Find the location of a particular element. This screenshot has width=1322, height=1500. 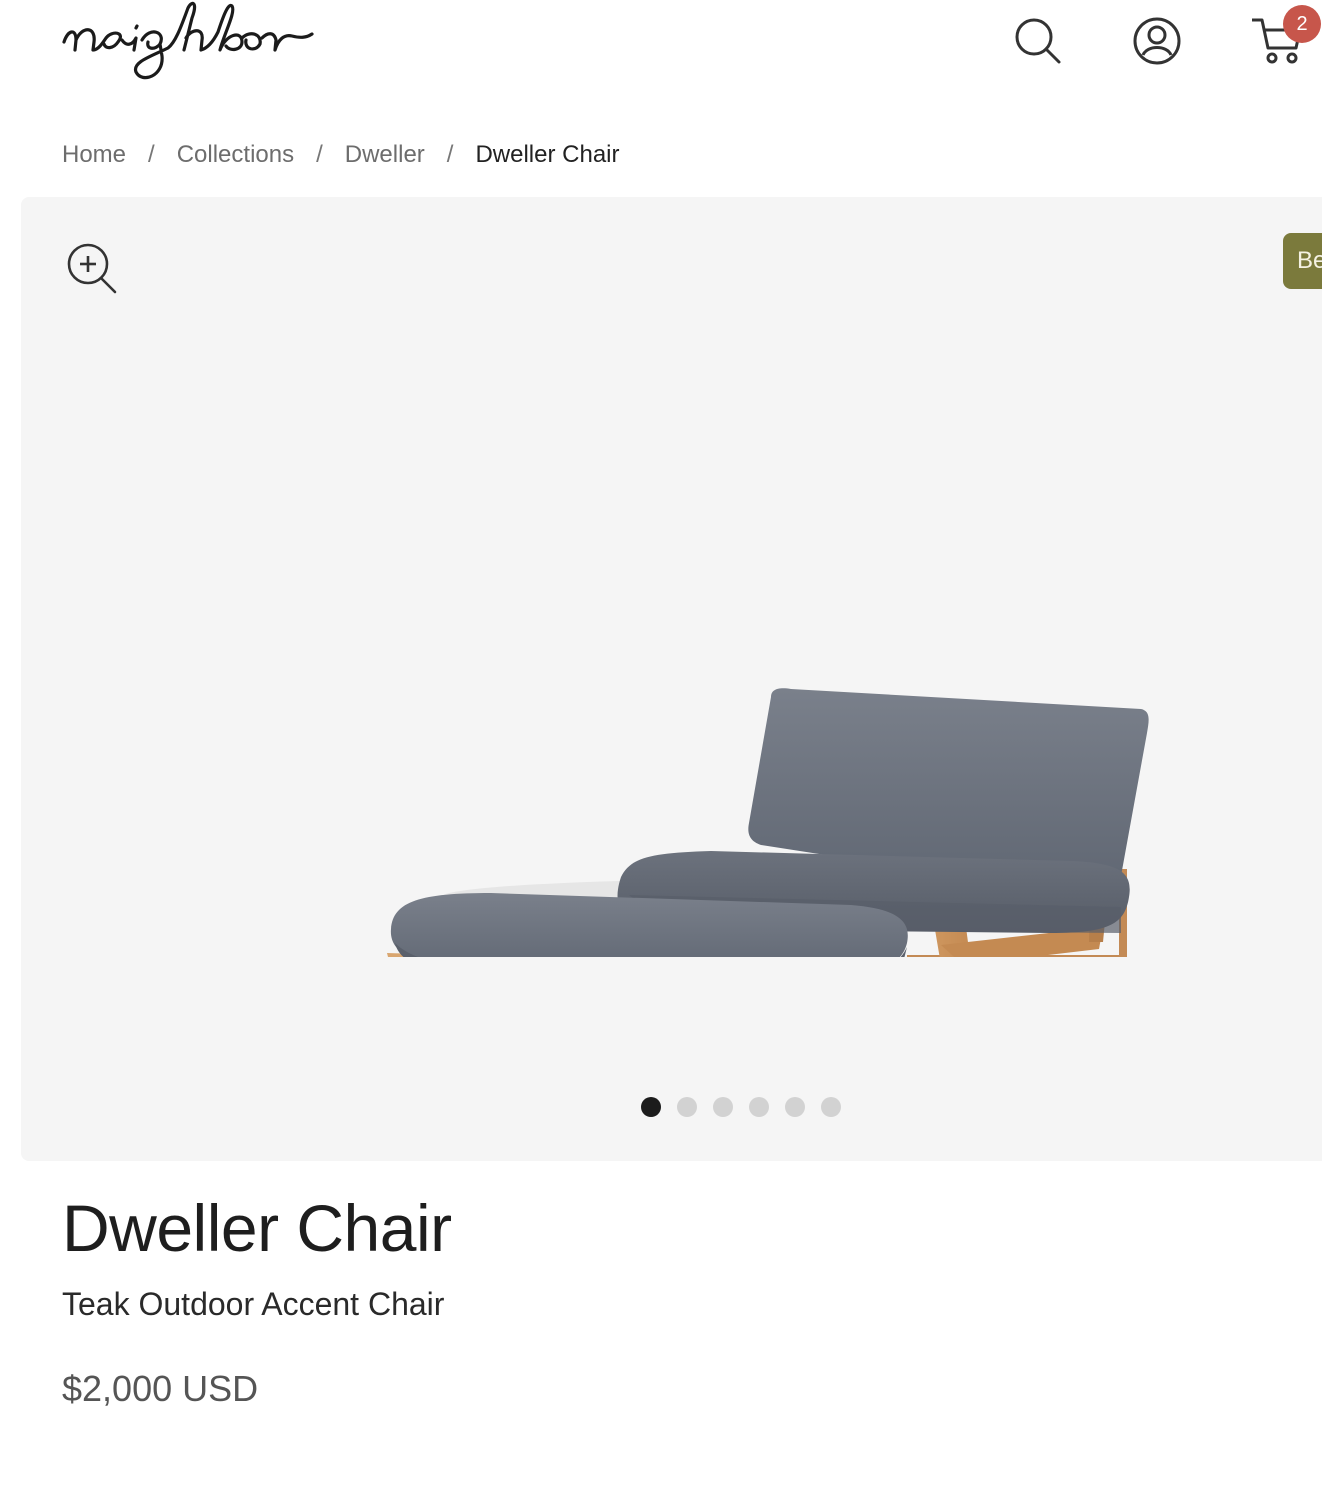

breadcrumb-dweller: Dweller is located at coordinates (385, 155).